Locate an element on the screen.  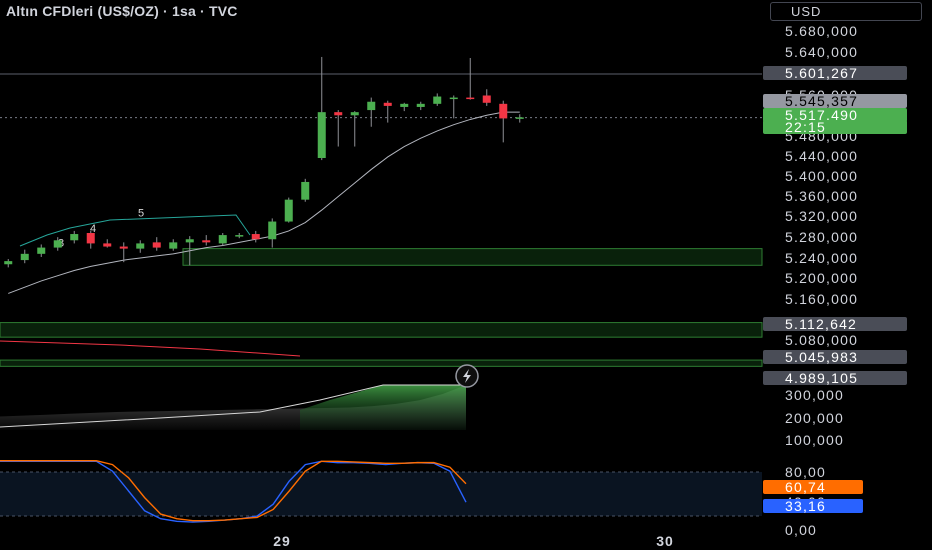
price-tick: 5.400,000 is located at coordinates (821, 176).